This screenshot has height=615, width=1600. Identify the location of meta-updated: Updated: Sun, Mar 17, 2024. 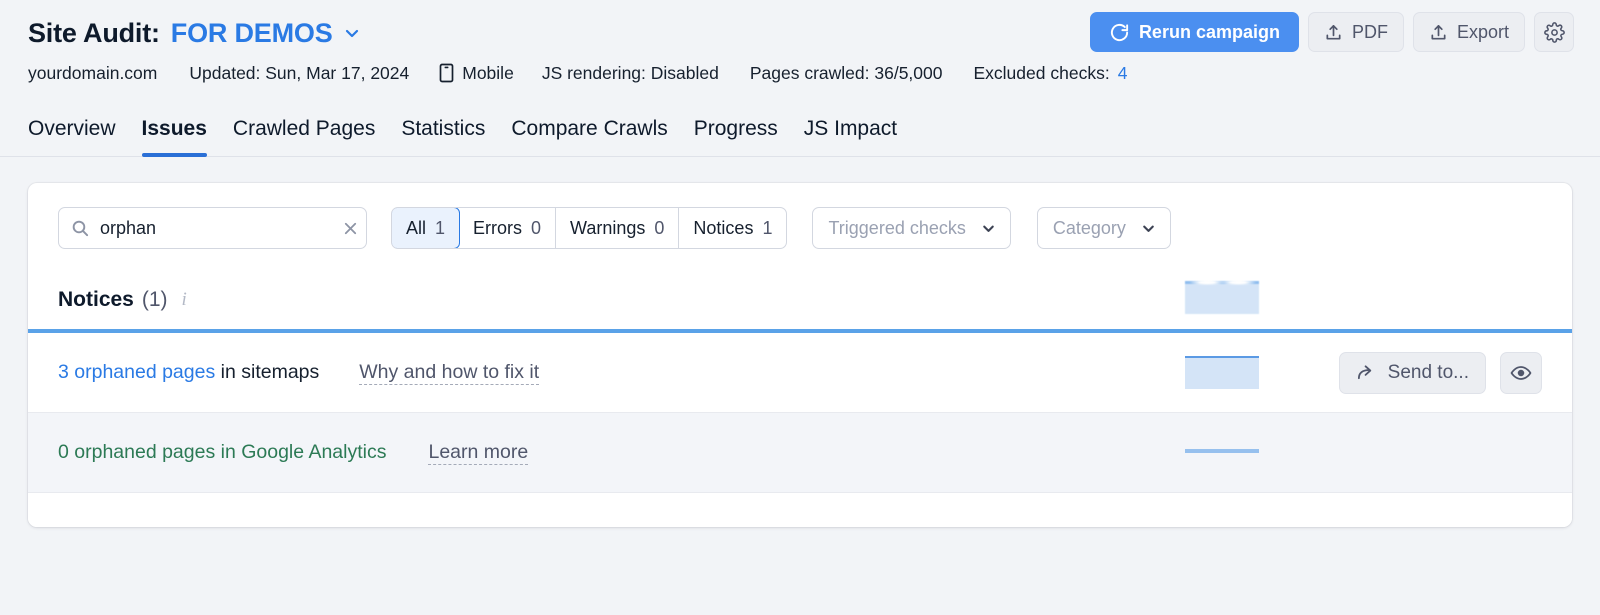
(299, 72).